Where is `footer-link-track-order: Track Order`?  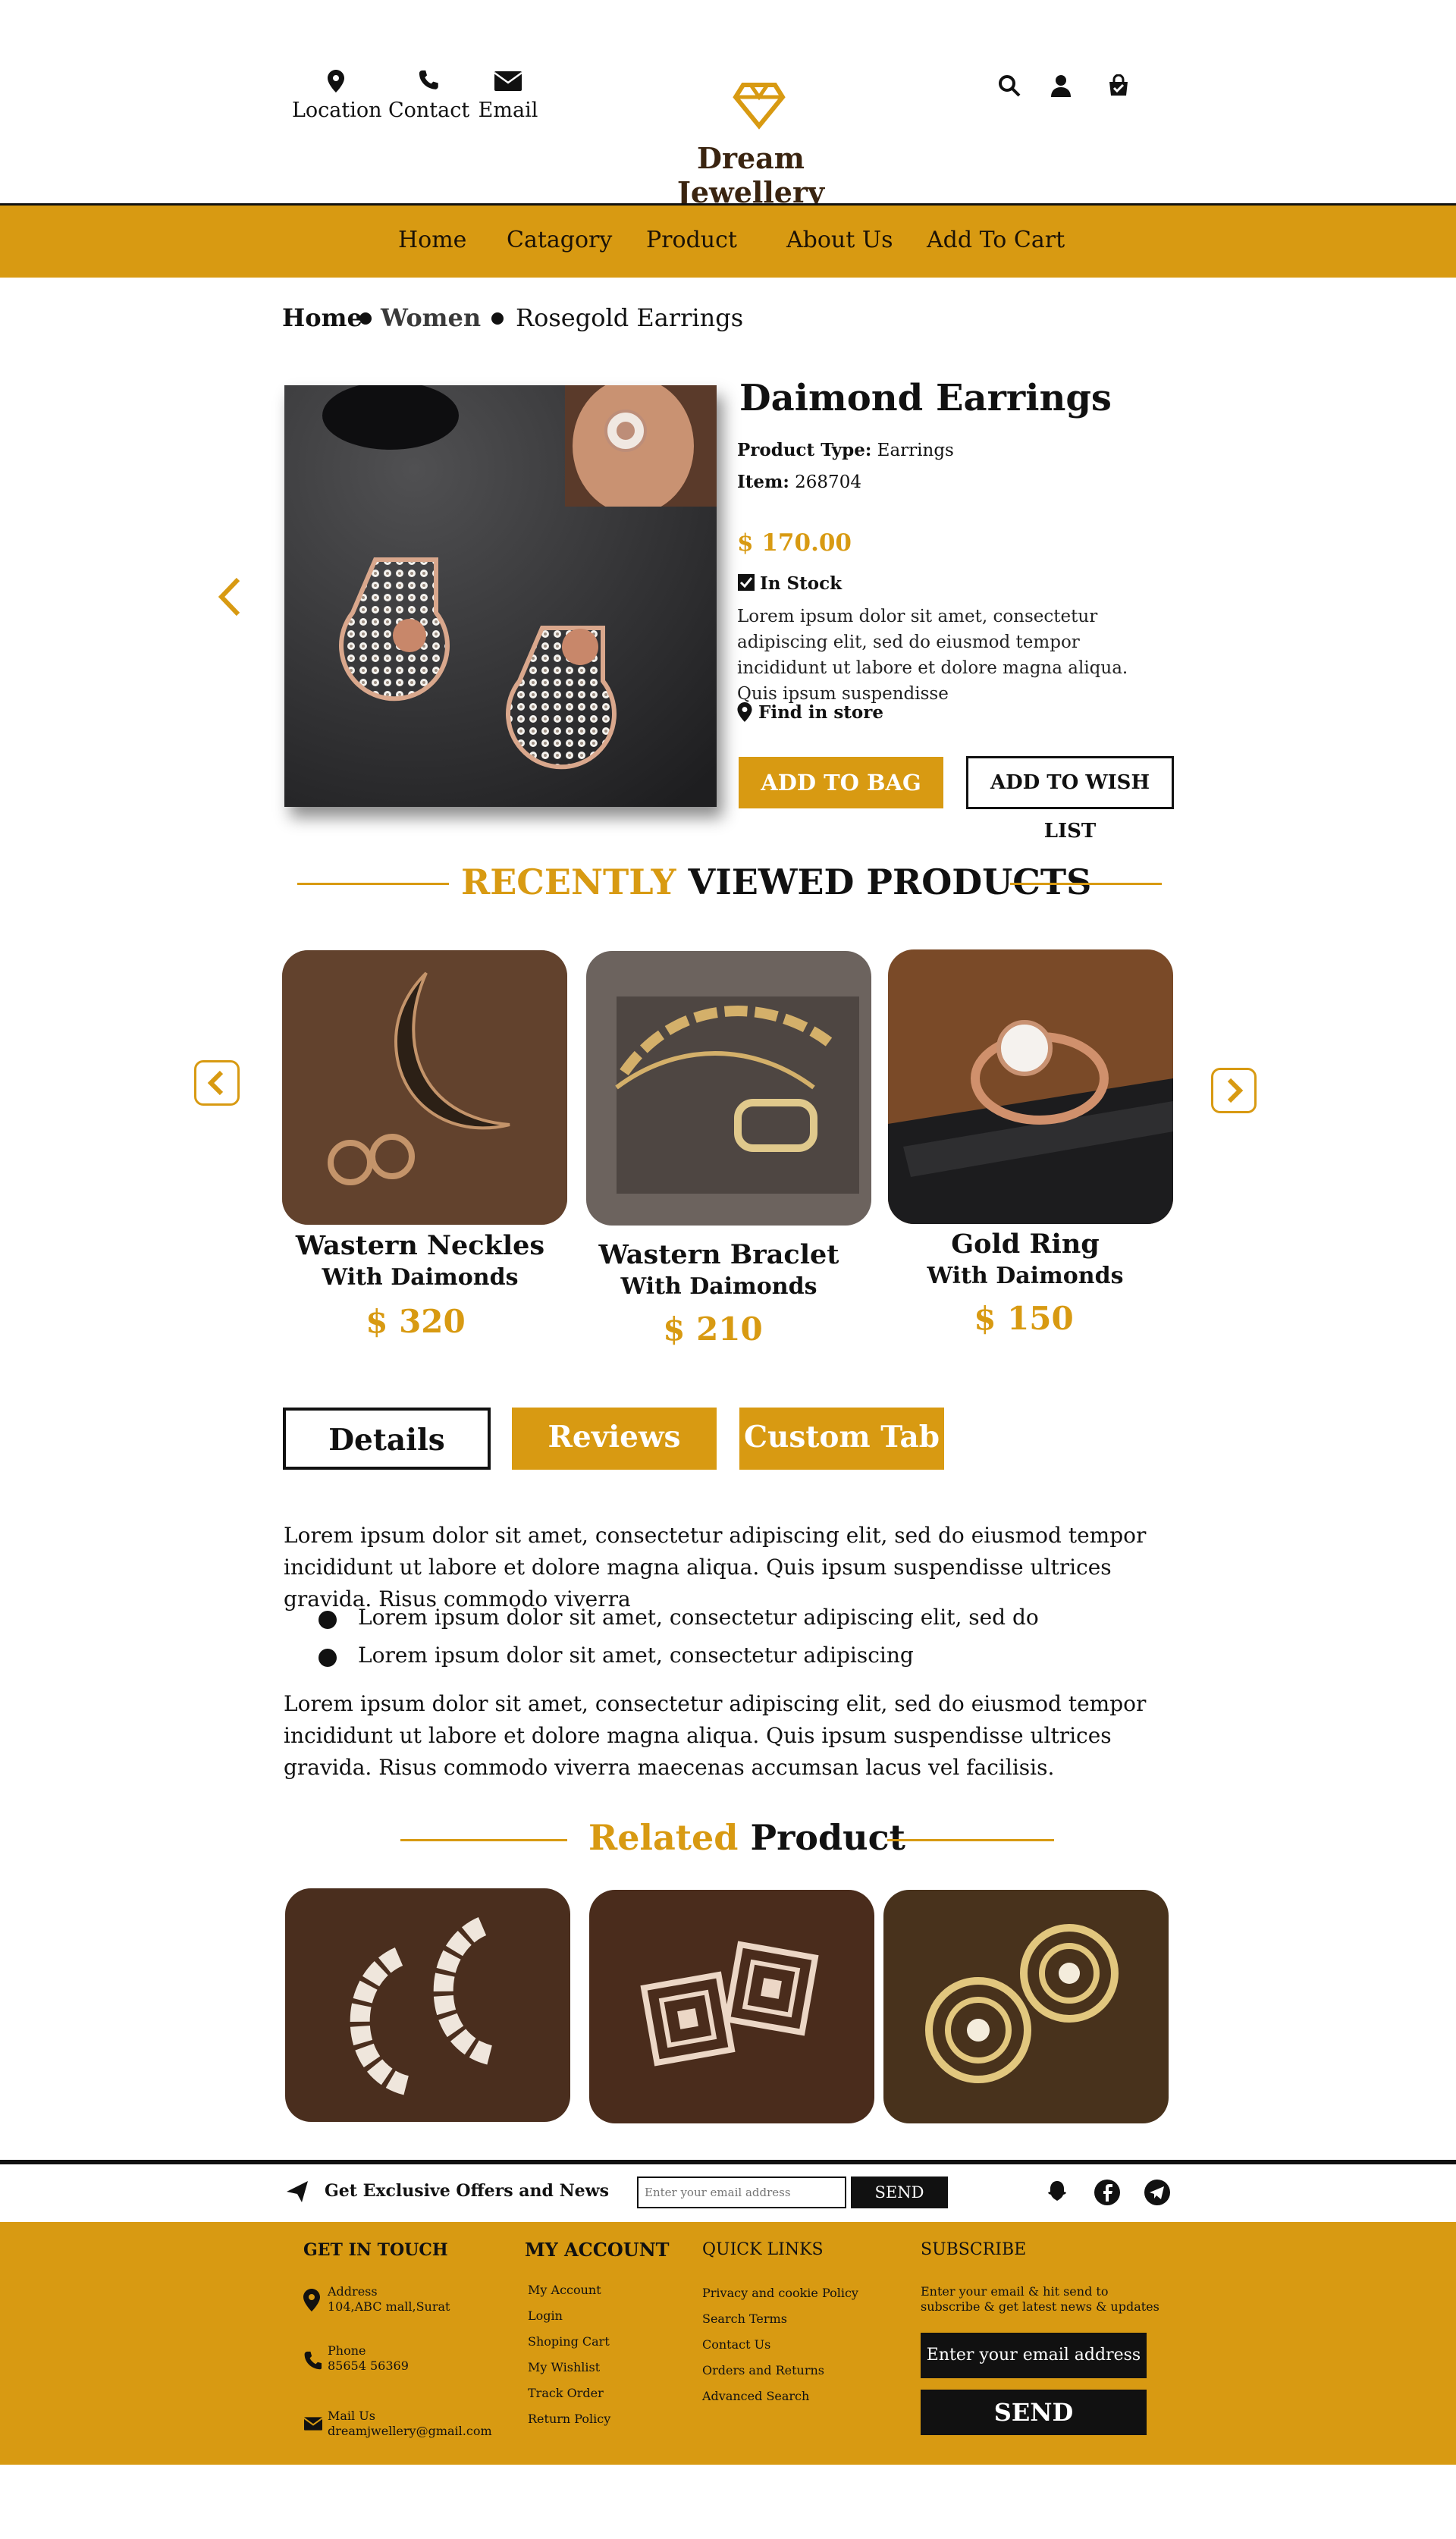
footer-link-track-order: Track Order is located at coordinates (566, 2393).